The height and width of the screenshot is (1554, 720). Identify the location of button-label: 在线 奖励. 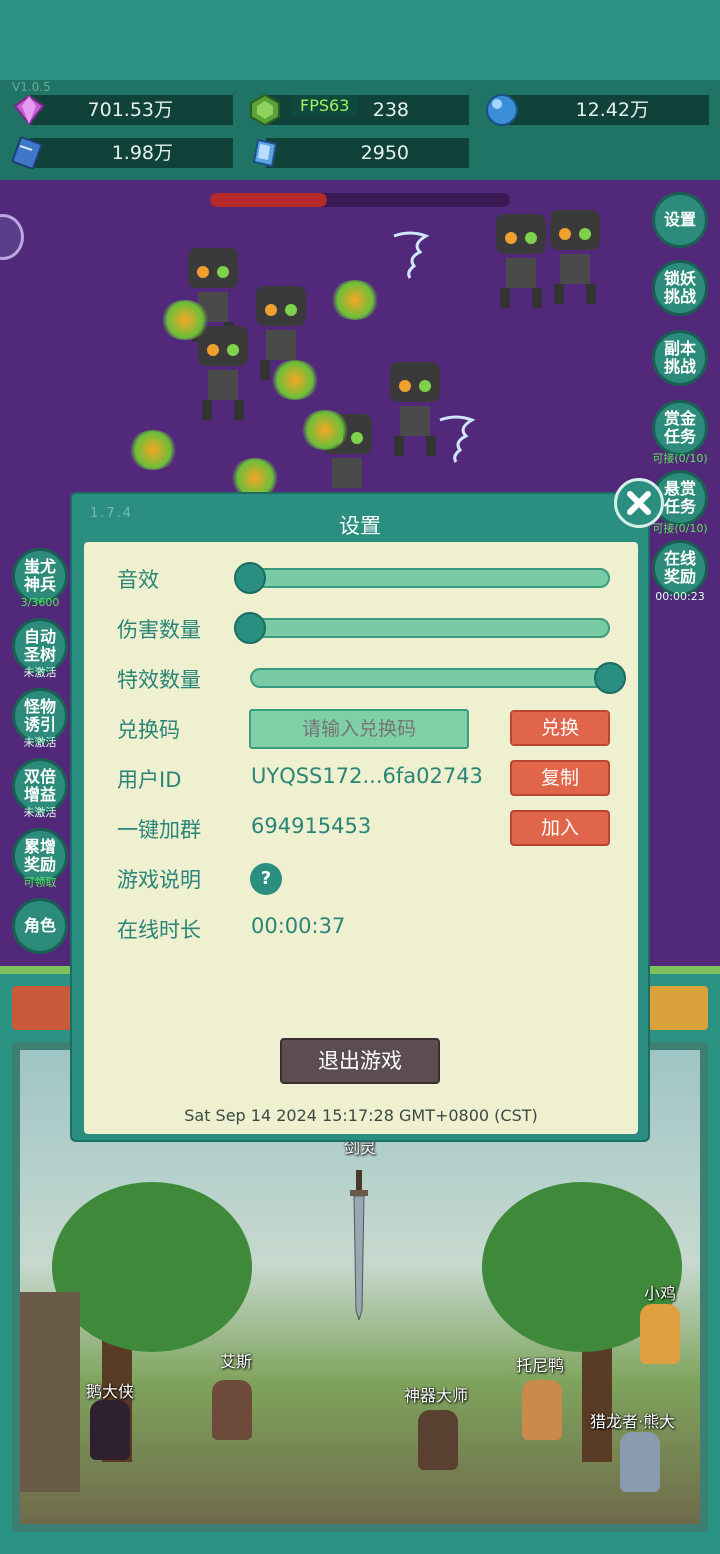
(679, 567).